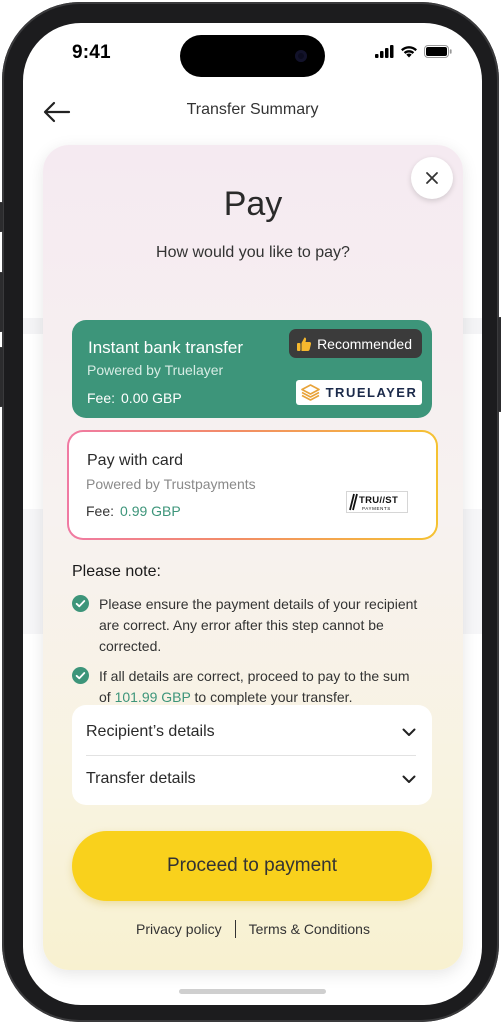 This screenshot has width=501, height=1024. I want to click on option-fee: Fee: 0.99 GBP, so click(133, 511).